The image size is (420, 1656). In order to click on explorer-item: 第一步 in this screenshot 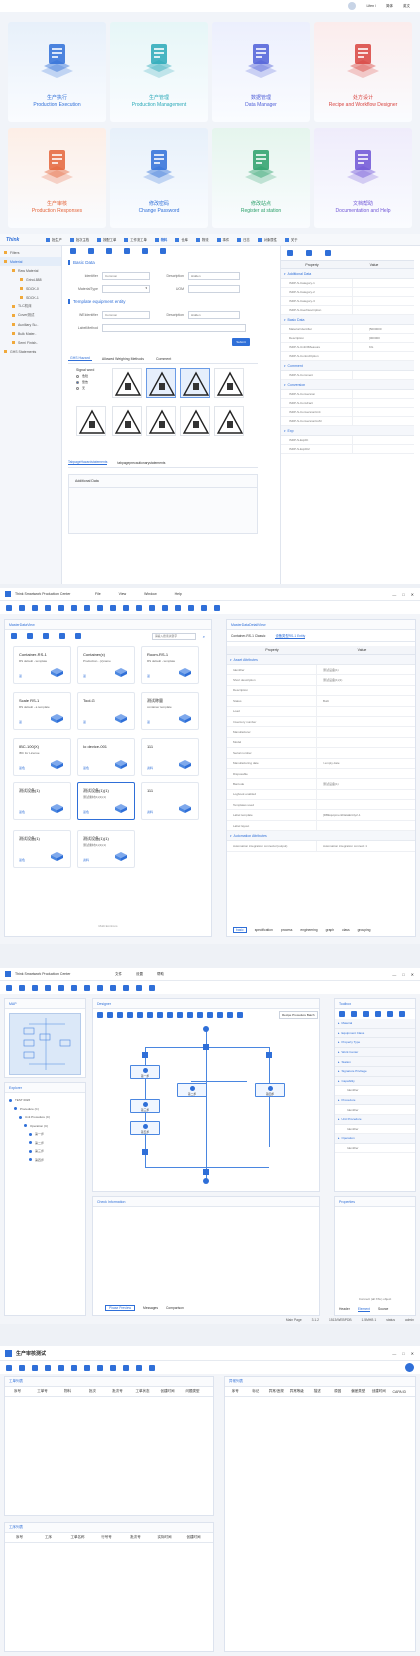, I will do `click(45, 1134)`.